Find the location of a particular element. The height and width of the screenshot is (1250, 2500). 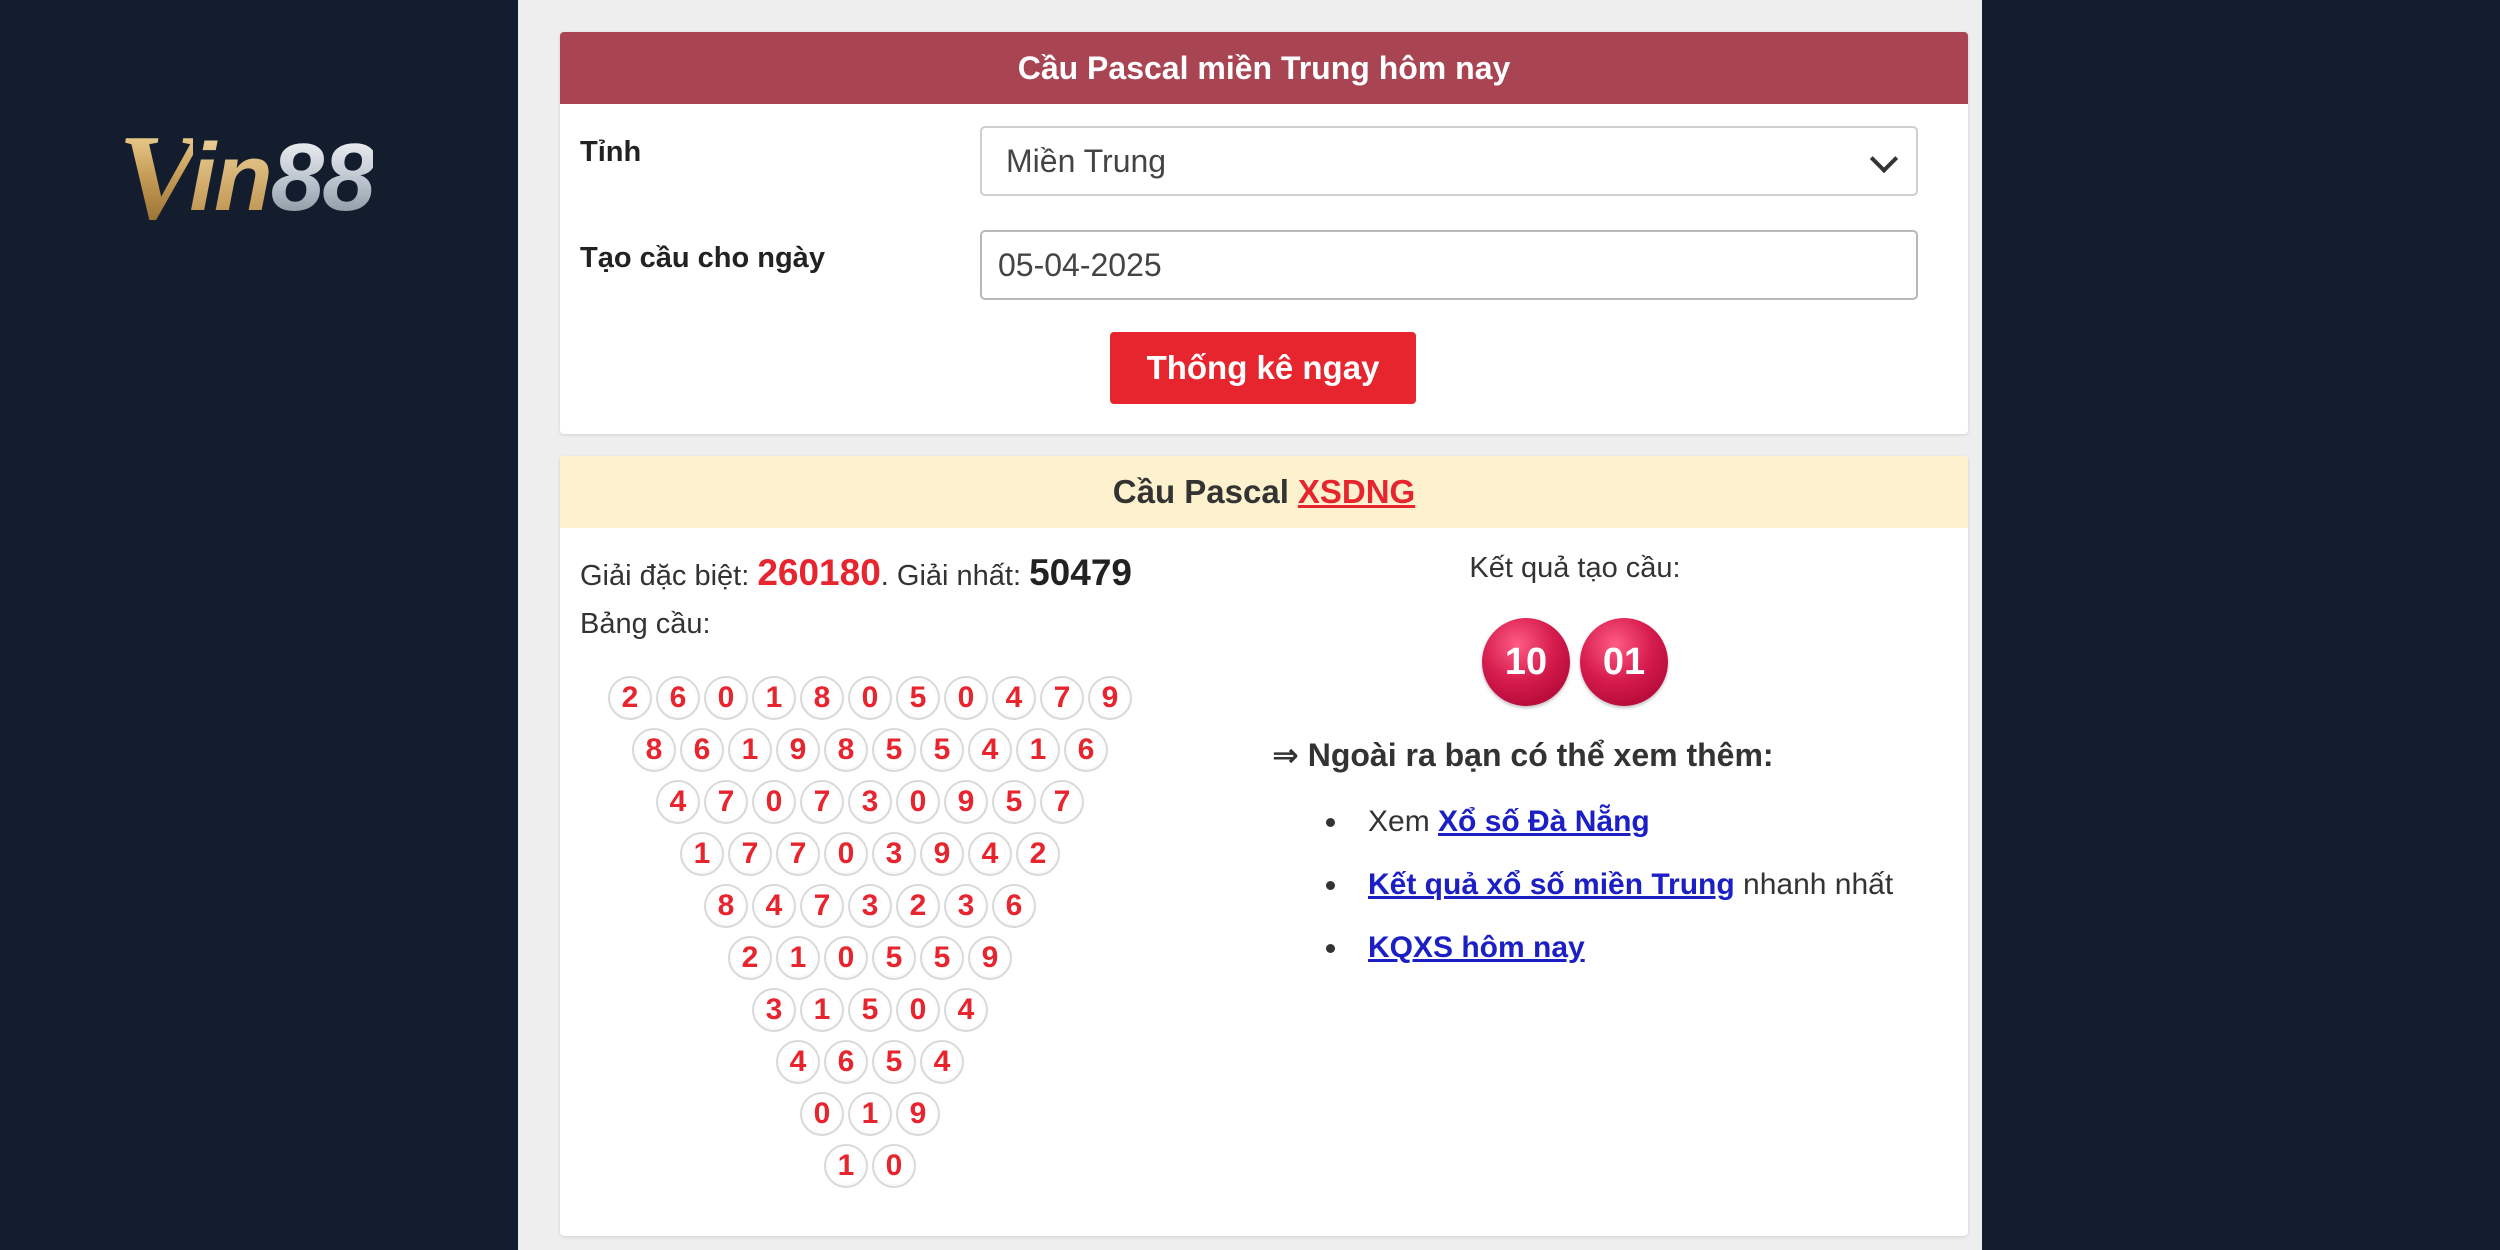

date-input-value: 05-04-2025 is located at coordinates (1080, 264).